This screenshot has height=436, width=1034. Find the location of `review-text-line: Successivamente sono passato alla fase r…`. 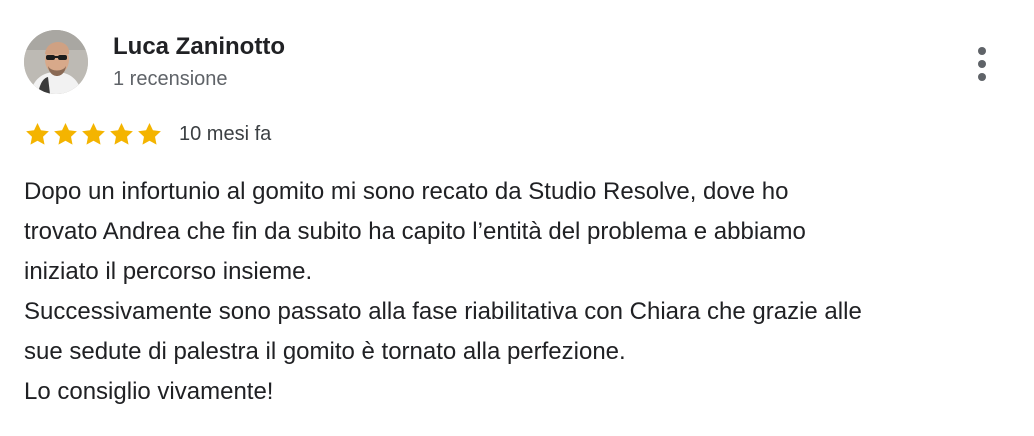

review-text-line: Successivamente sono passato alla fase r… is located at coordinates (443, 311).